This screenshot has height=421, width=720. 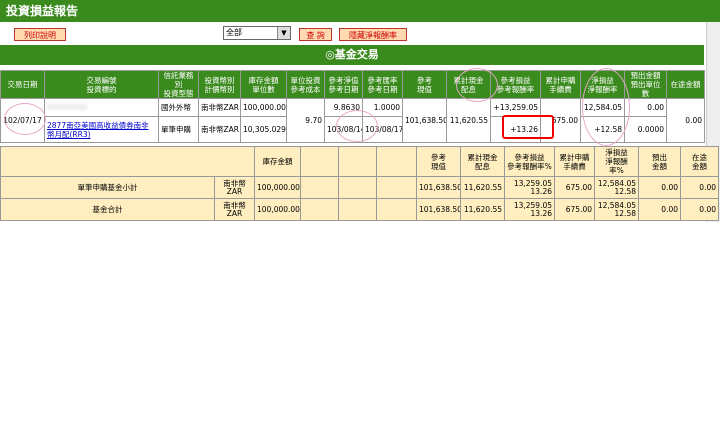 What do you see at coordinates (482, 161) in the screenshot?
I see `sum-col-header: 累計現金 配息` at bounding box center [482, 161].